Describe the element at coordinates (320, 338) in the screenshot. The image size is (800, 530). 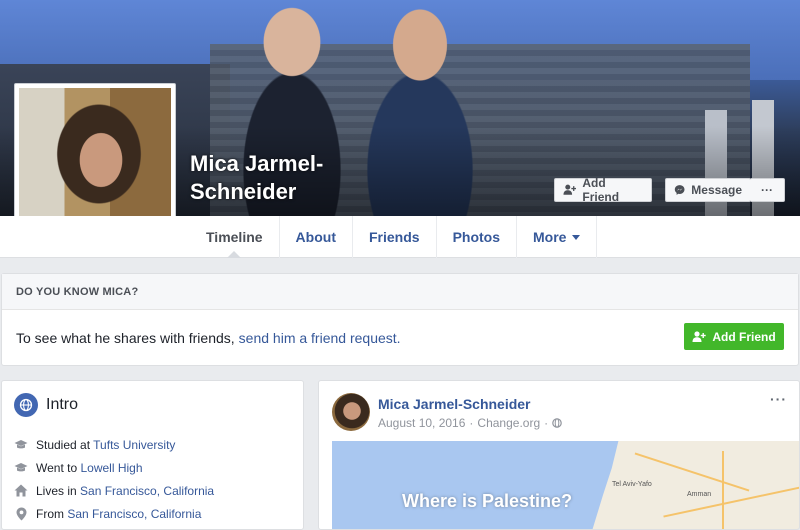
I see `friend-request-link: send him a friend request.` at that location.